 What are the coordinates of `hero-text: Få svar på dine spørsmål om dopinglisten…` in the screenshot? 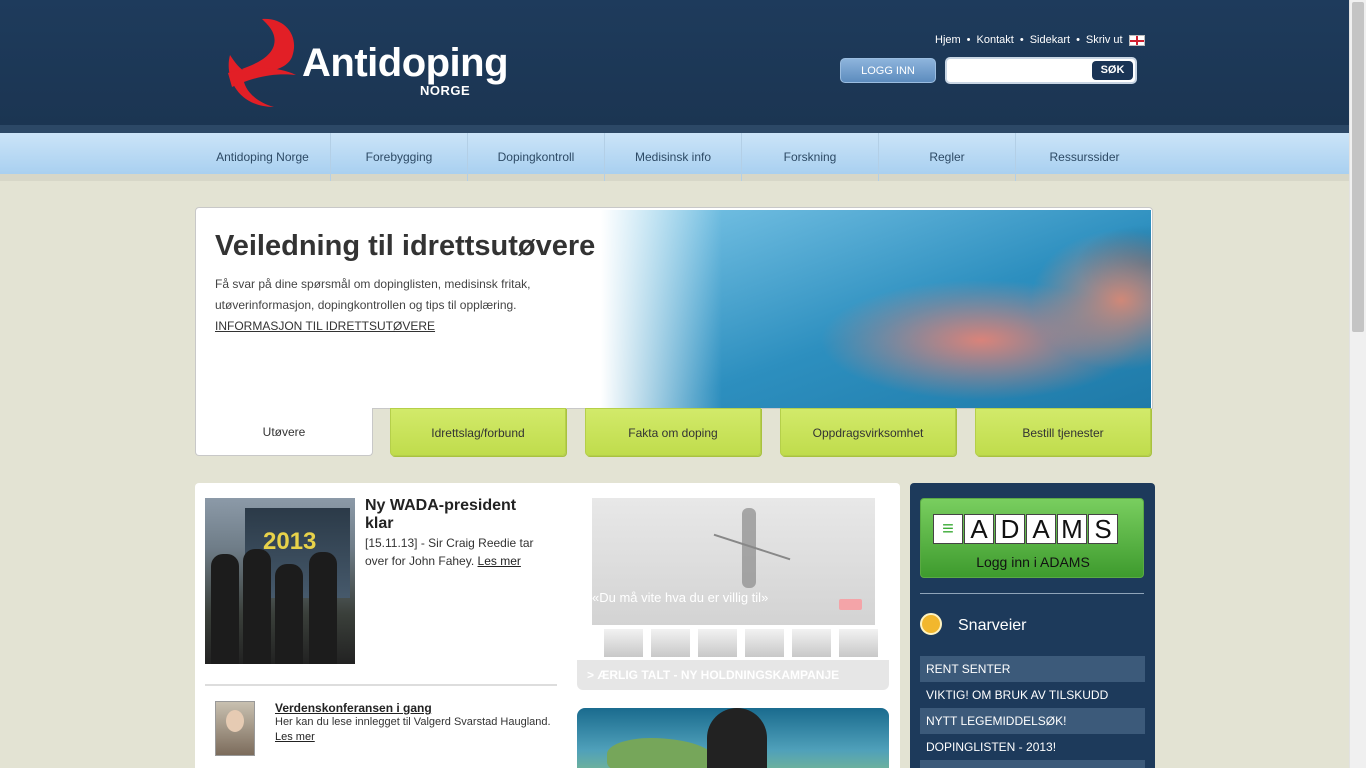 It's located at (373, 294).